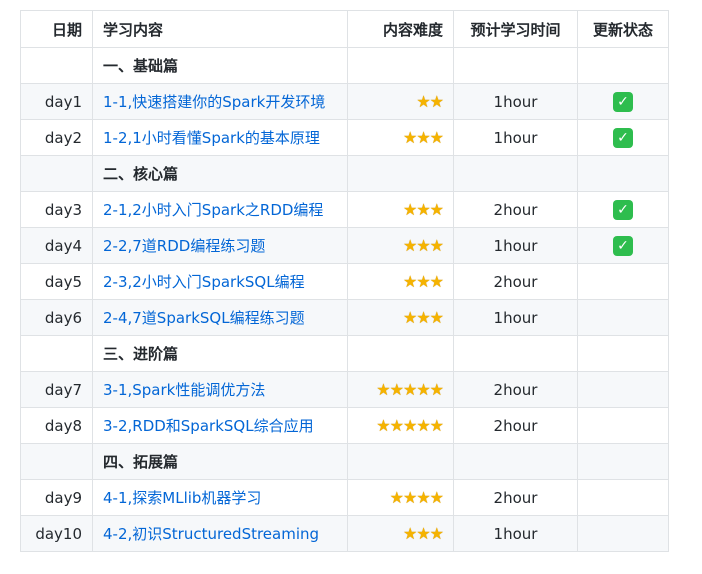 Image resolution: width=702 pixels, height=574 pixels. Describe the element at coordinates (344, 173) in the screenshot. I see `section-row: 二、核心篇` at that location.